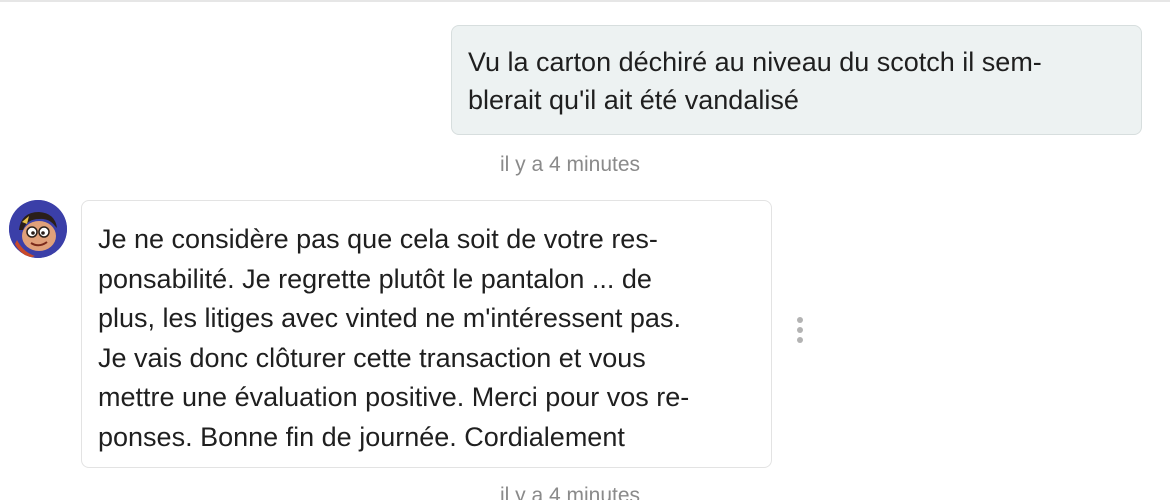  I want to click on avatar, so click(38, 229).